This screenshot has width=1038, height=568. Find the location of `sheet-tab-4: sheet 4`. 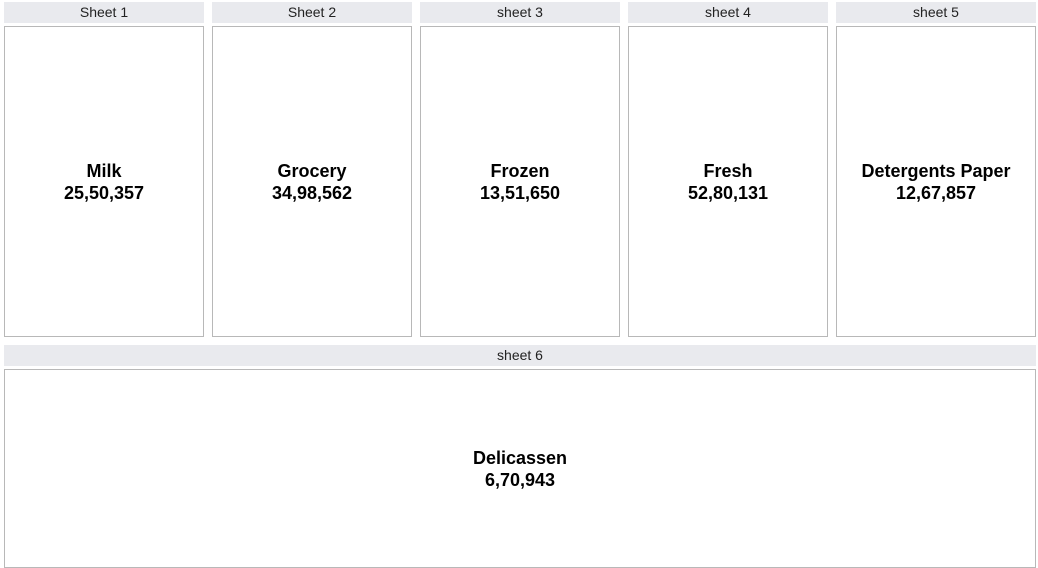

sheet-tab-4: sheet 4 is located at coordinates (728, 12).